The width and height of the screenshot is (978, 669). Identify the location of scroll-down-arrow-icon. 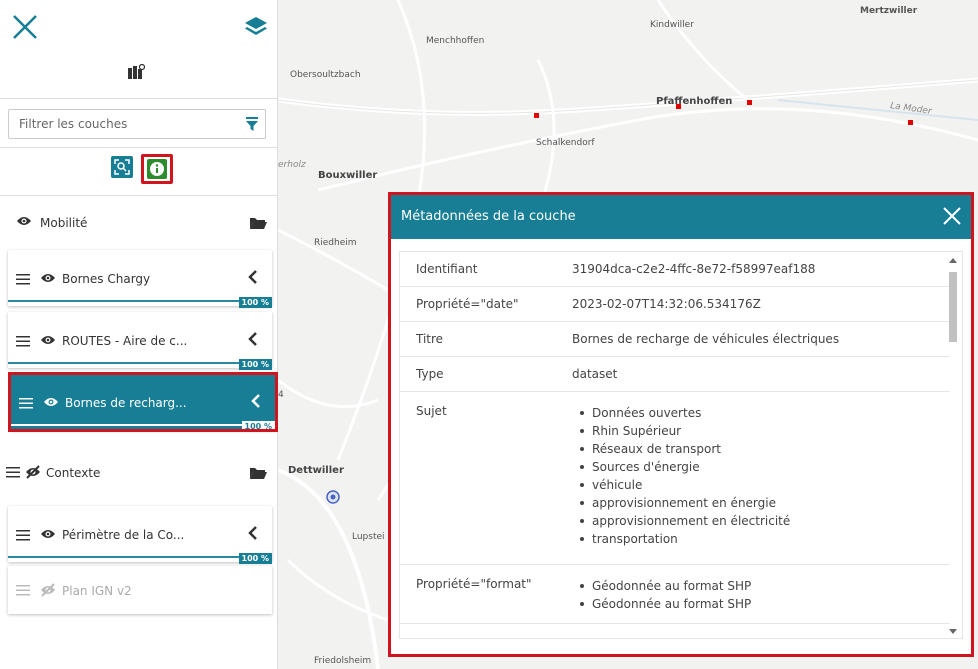
(953, 631).